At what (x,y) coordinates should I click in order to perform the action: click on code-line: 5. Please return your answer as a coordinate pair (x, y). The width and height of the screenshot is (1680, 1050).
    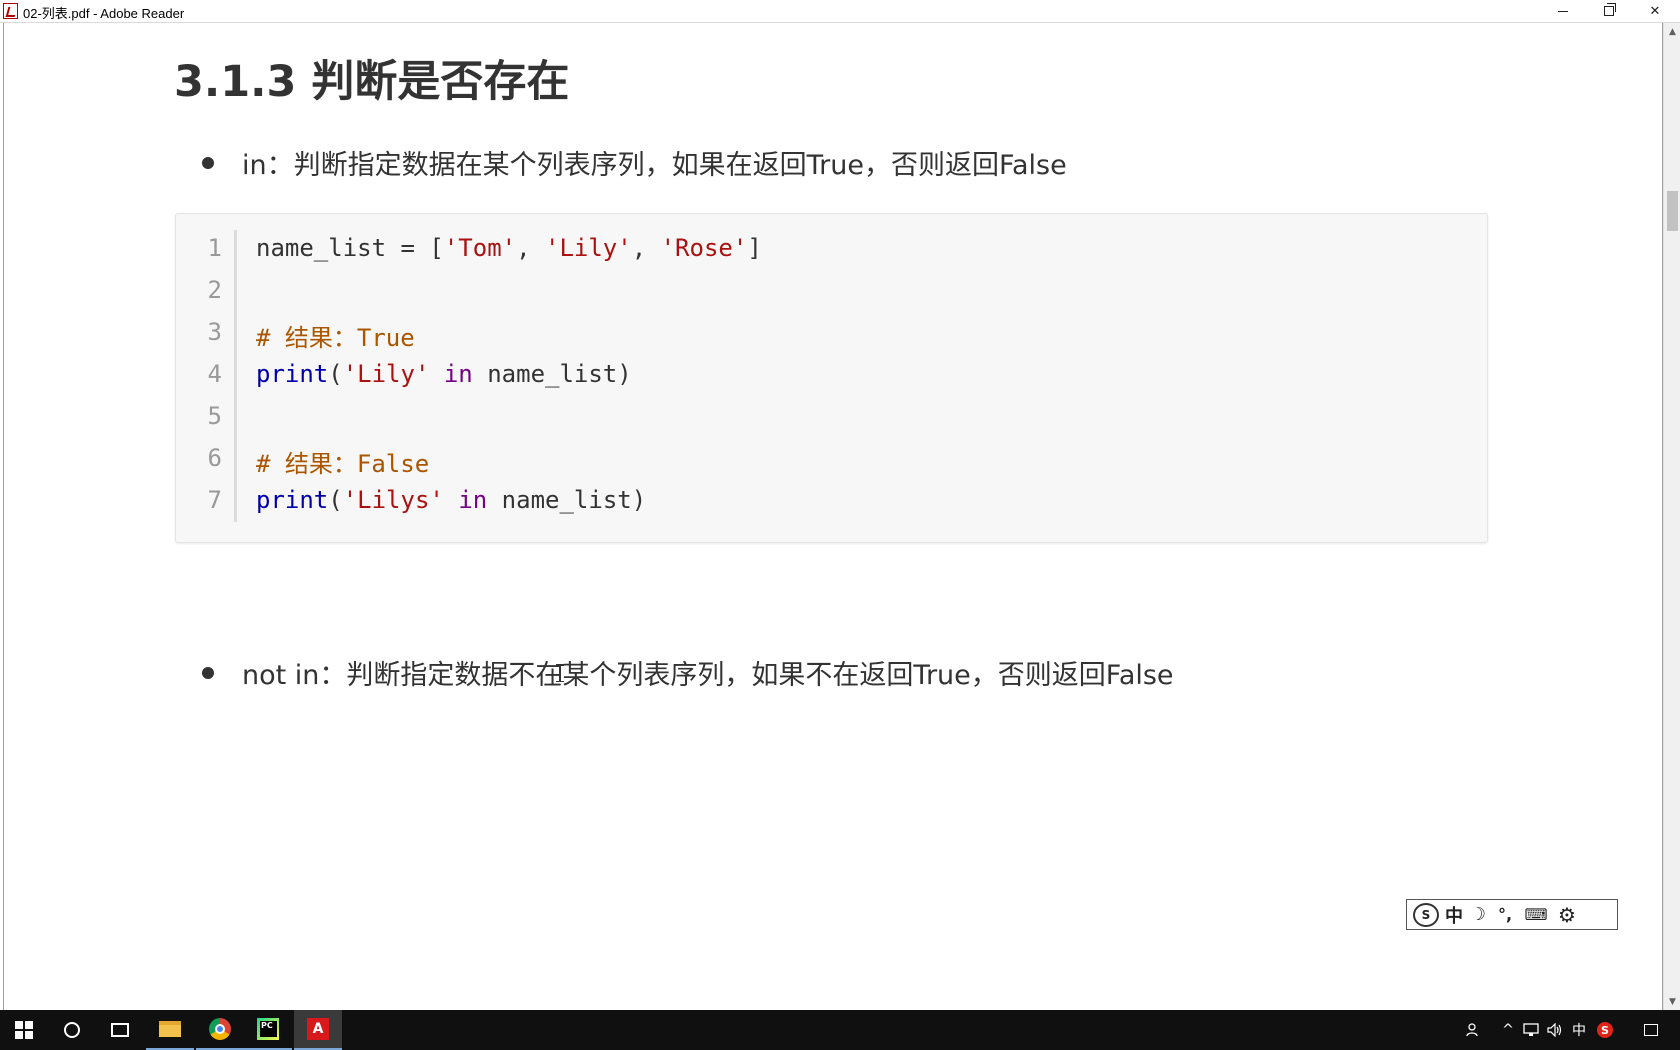
    Looking at the image, I should click on (826, 417).